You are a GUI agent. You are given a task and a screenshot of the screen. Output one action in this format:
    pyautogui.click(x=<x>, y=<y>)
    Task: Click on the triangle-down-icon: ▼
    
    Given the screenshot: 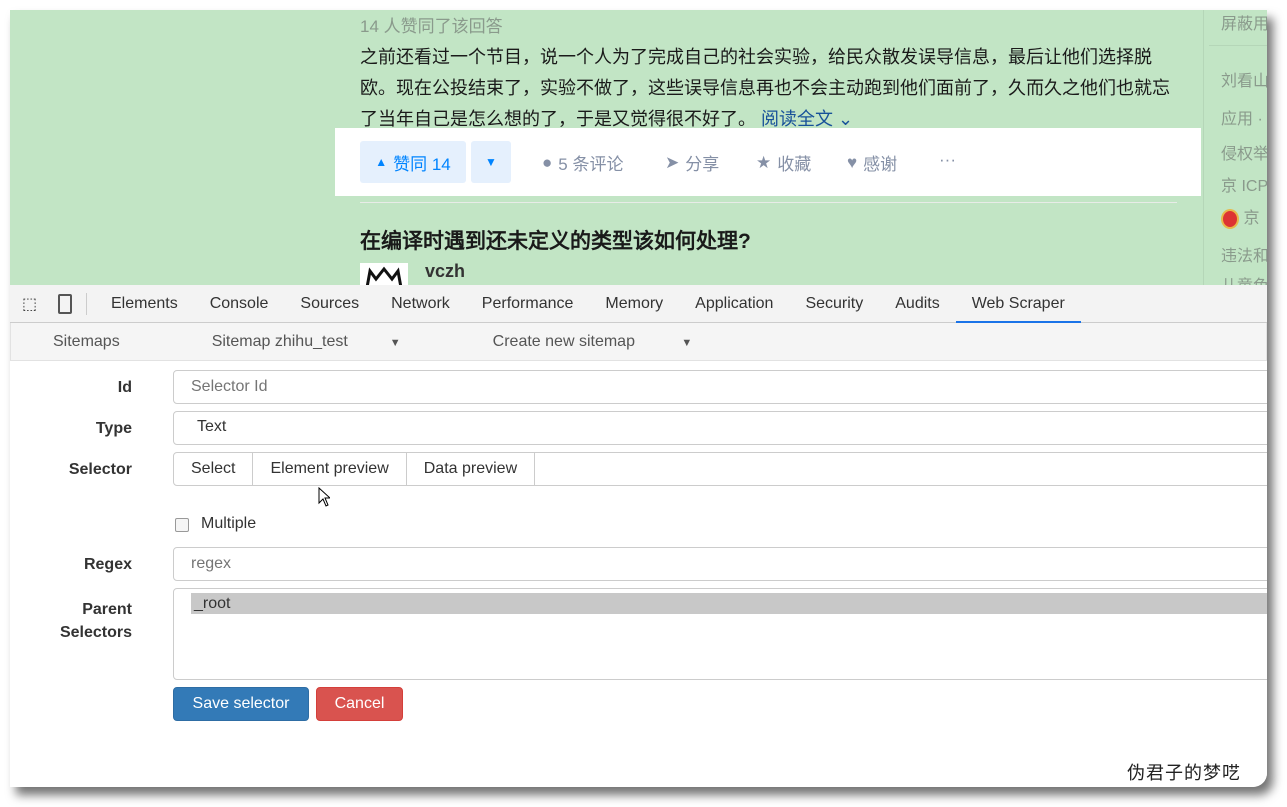 What is the action you would take?
    pyautogui.click(x=491, y=162)
    